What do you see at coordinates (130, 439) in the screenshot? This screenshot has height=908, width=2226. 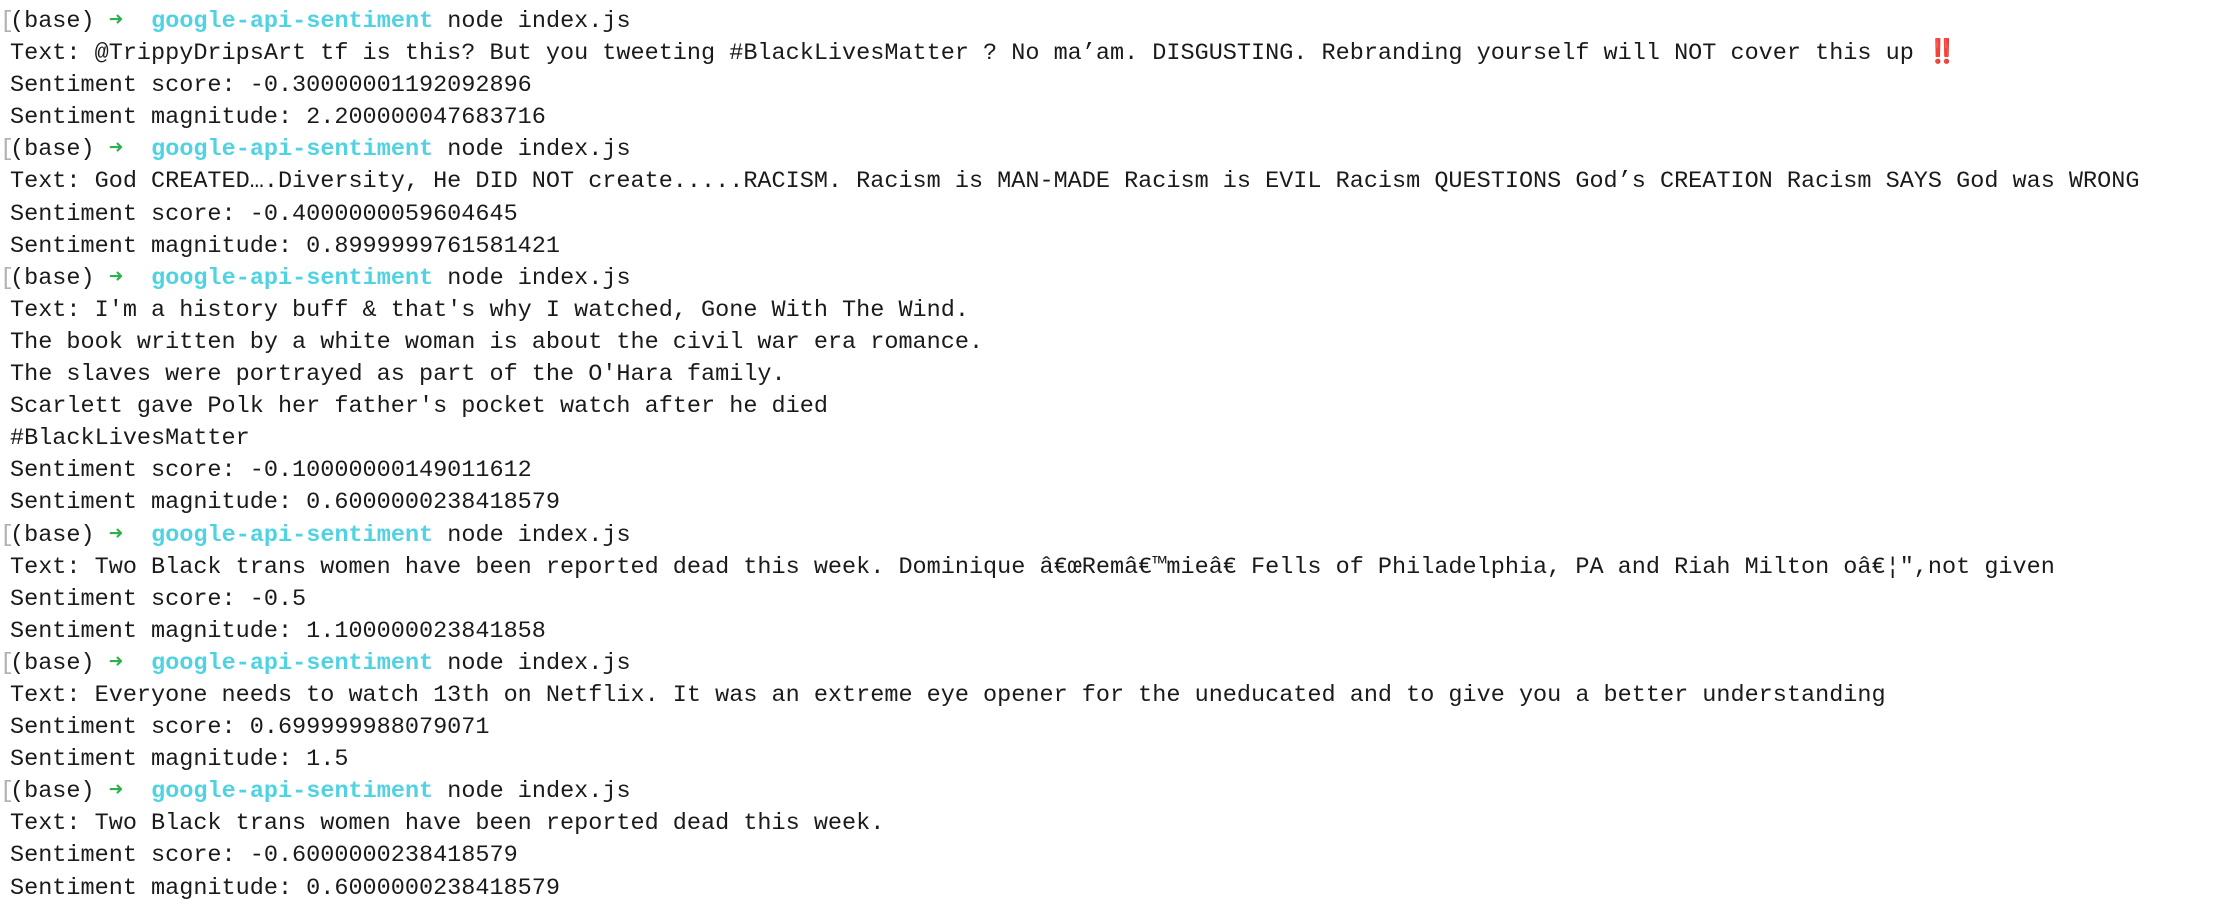 I see `tweet-text: #BlackLivesMatter` at bounding box center [130, 439].